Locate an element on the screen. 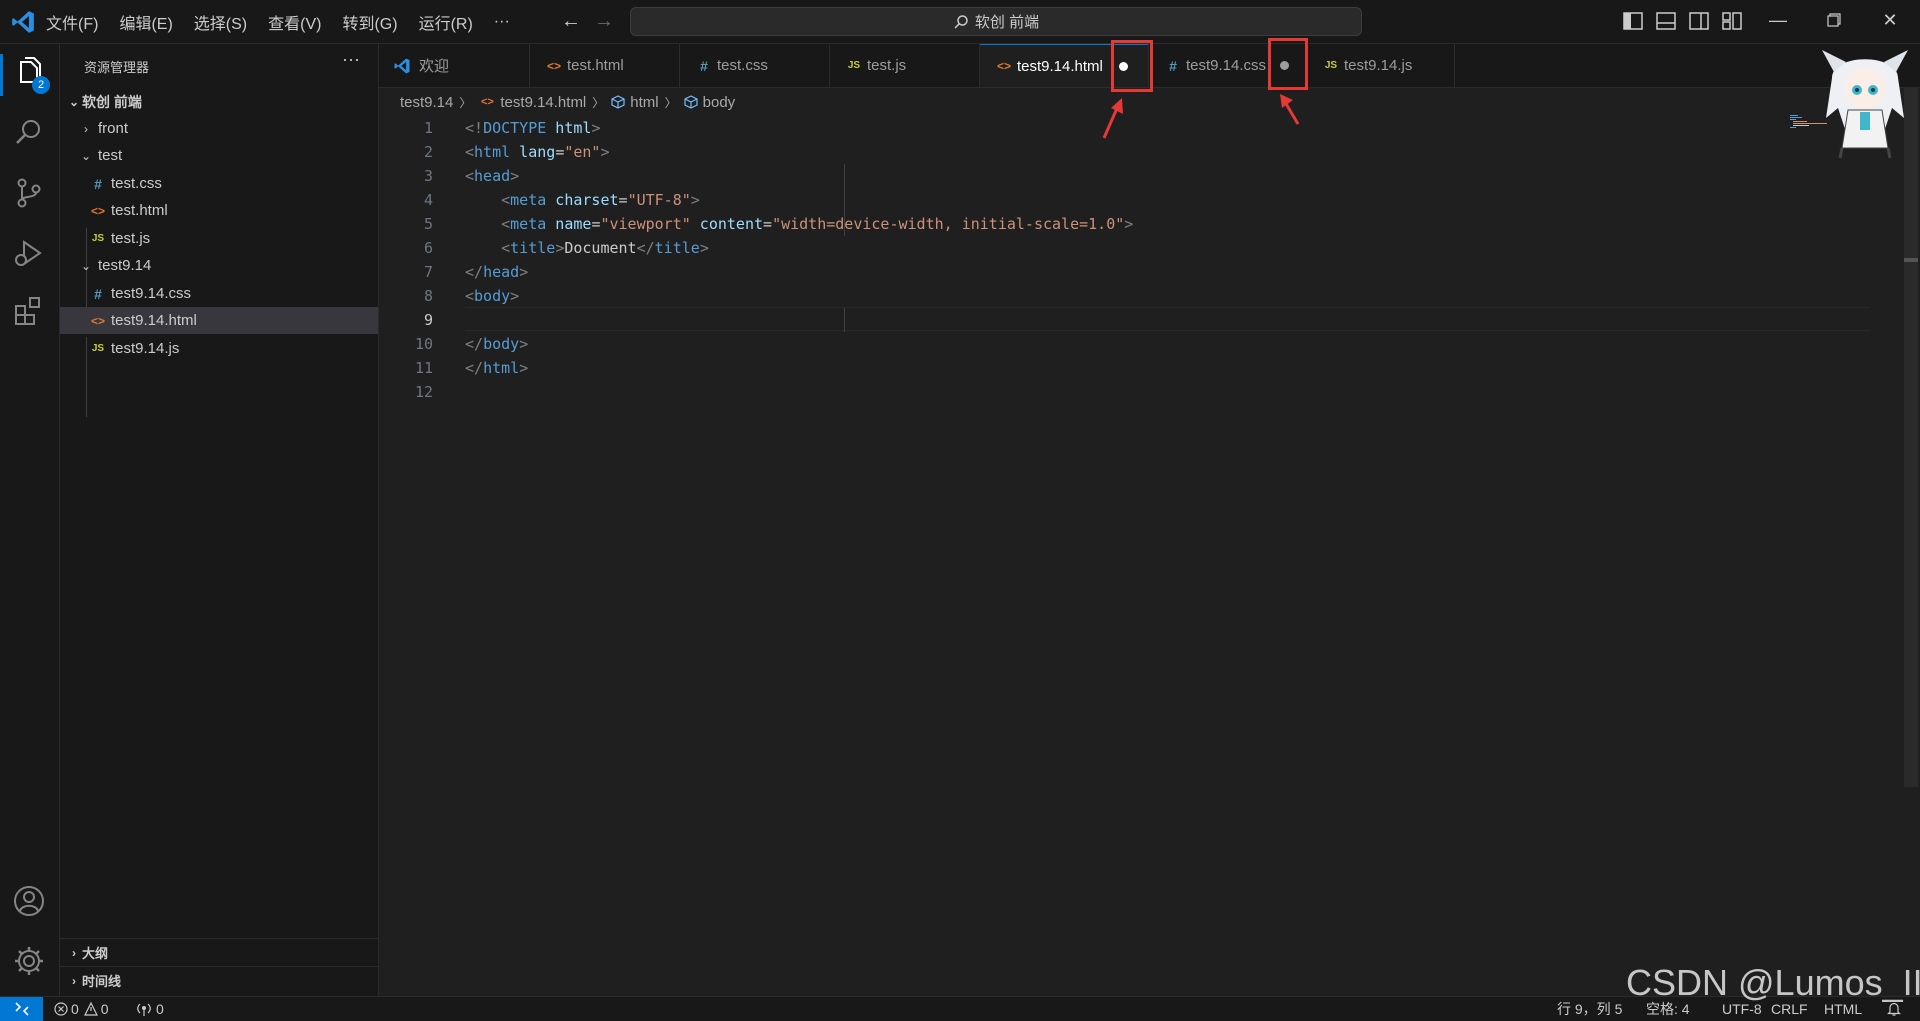 The height and width of the screenshot is (1021, 1920). symbol-element-icon is located at coordinates (618, 102).